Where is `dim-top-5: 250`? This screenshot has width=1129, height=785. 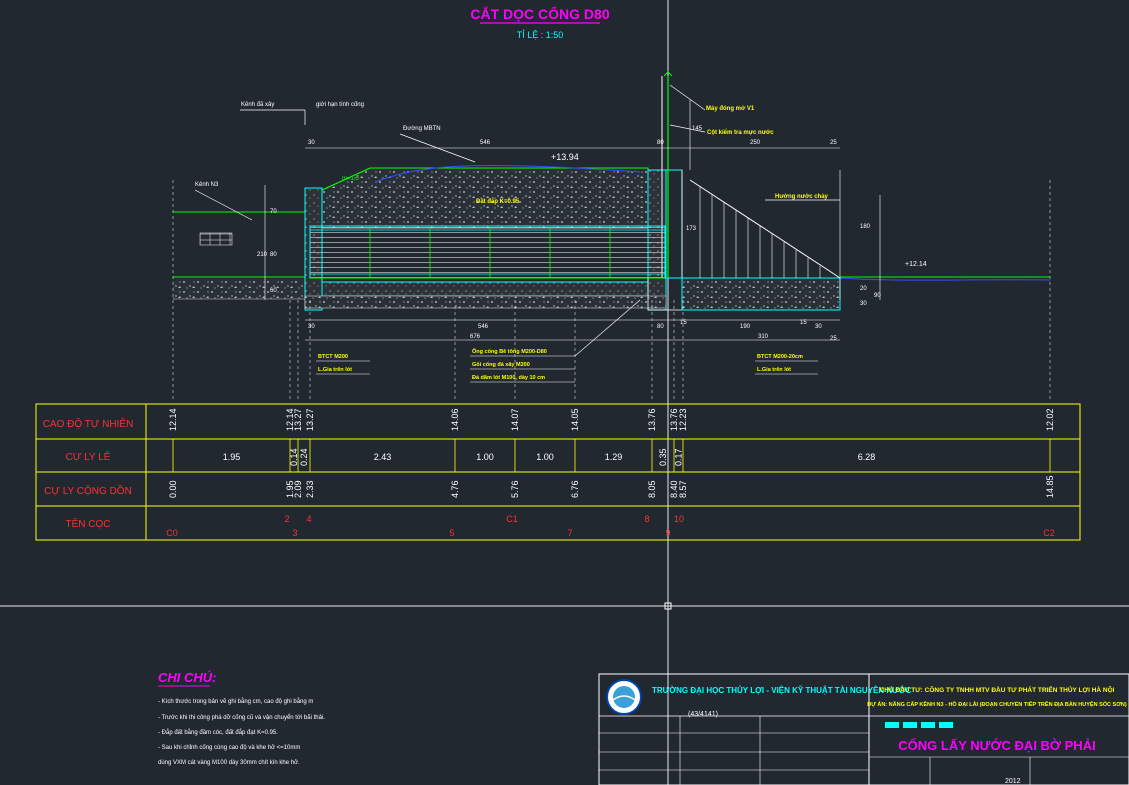
dim-top-5: 250 is located at coordinates (755, 143).